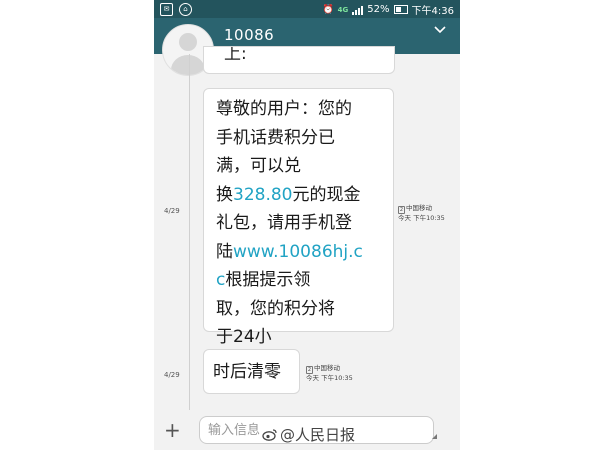  What do you see at coordinates (235, 55) in the screenshot?
I see `previous-message-text: 上:` at bounding box center [235, 55].